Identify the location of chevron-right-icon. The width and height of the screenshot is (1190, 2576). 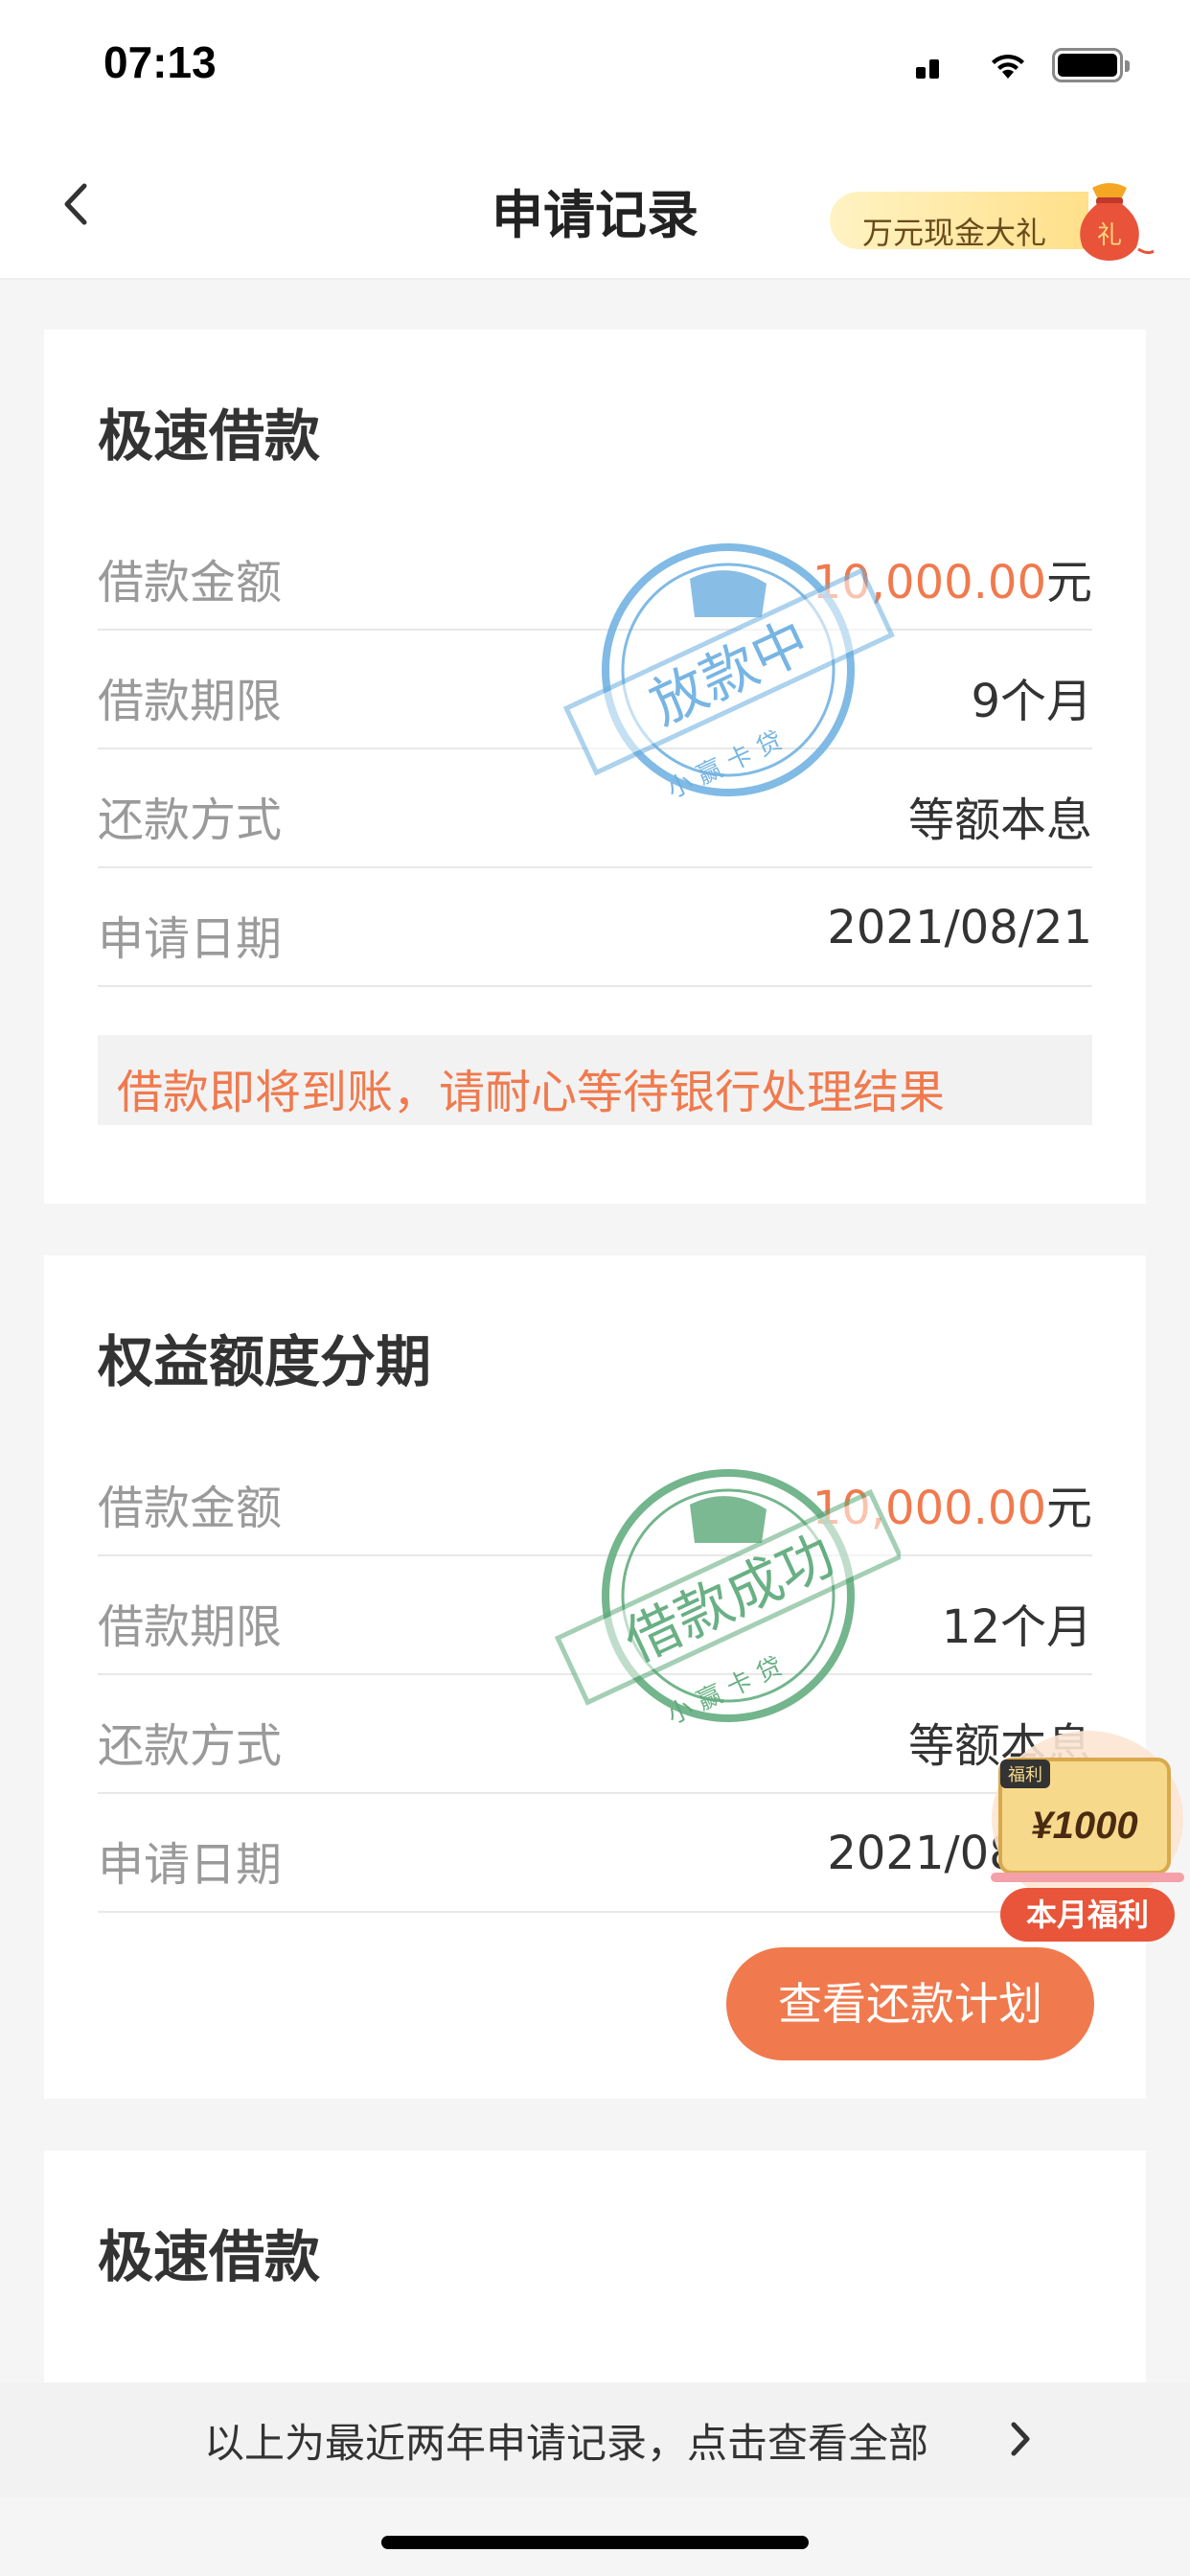
(1020, 2439).